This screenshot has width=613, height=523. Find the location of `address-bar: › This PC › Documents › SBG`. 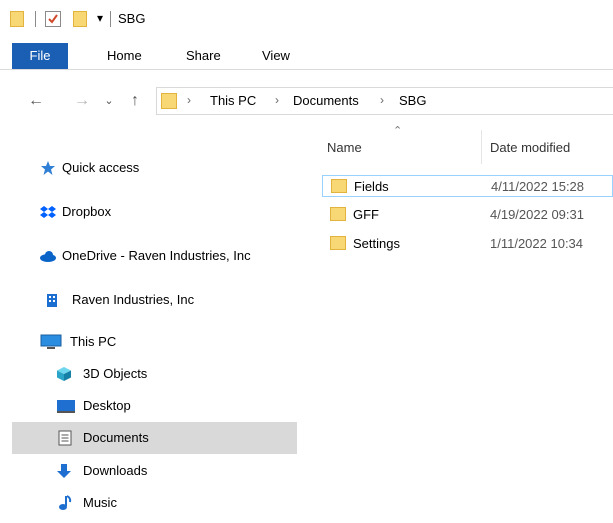

address-bar: › This PC › Documents › SBG is located at coordinates (384, 101).